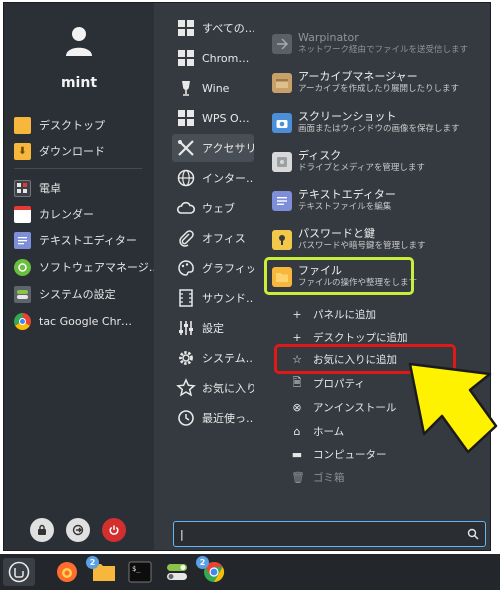 The width and height of the screenshot is (500, 590). What do you see at coordinates (453, 408) in the screenshot?
I see `yellow-arrow-annotation` at bounding box center [453, 408].